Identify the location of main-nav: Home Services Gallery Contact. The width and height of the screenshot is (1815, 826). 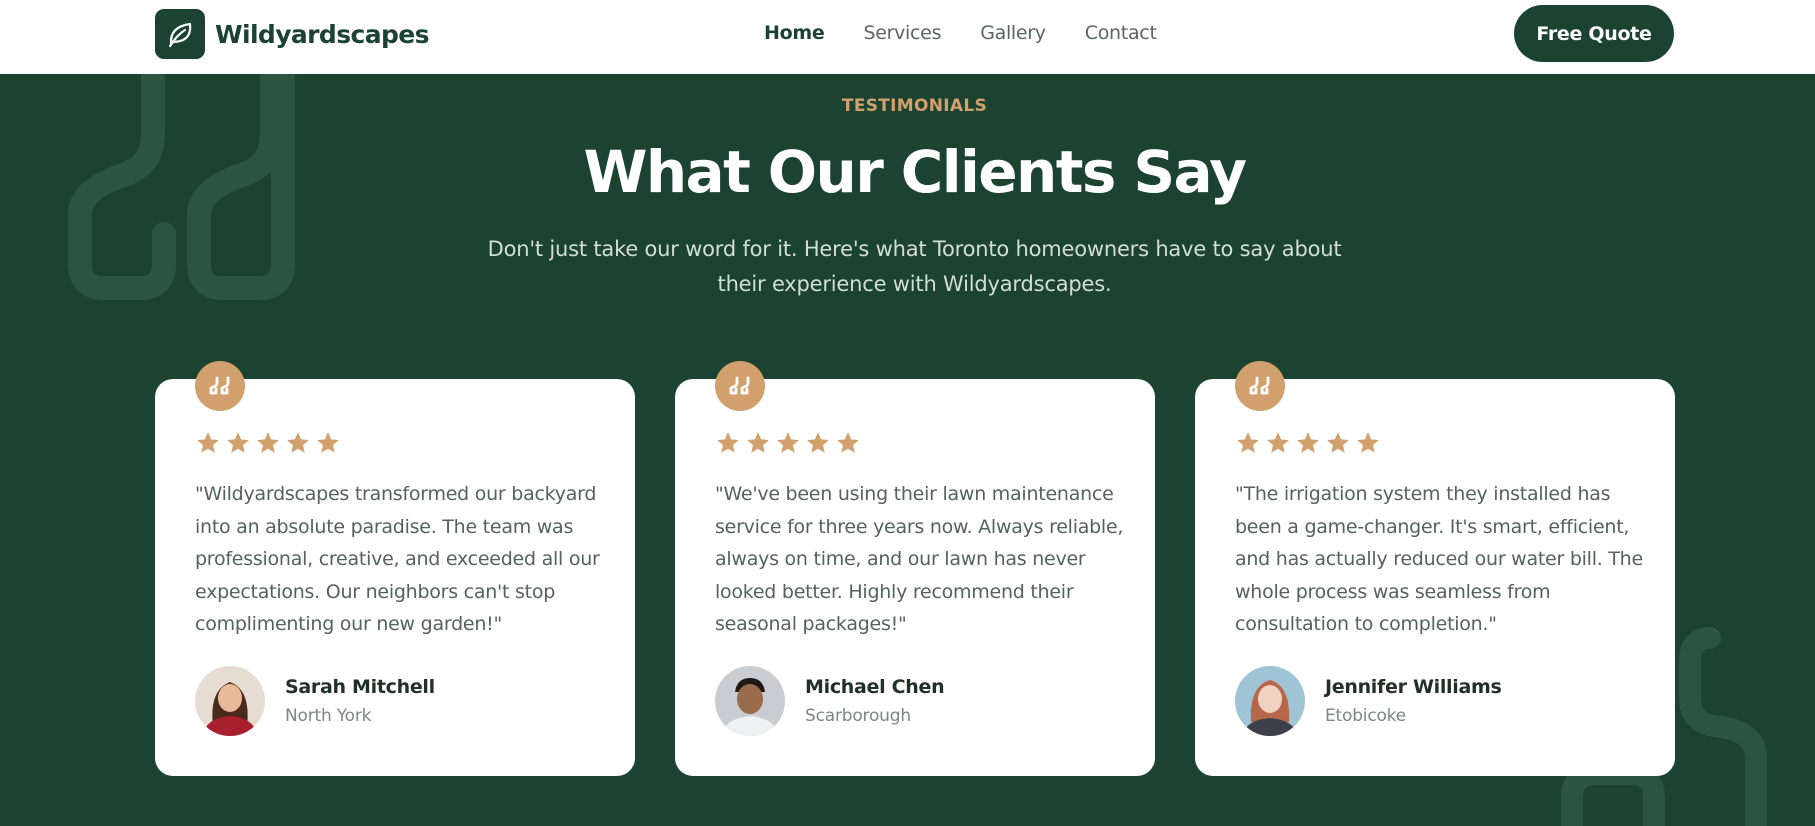
(980, 33).